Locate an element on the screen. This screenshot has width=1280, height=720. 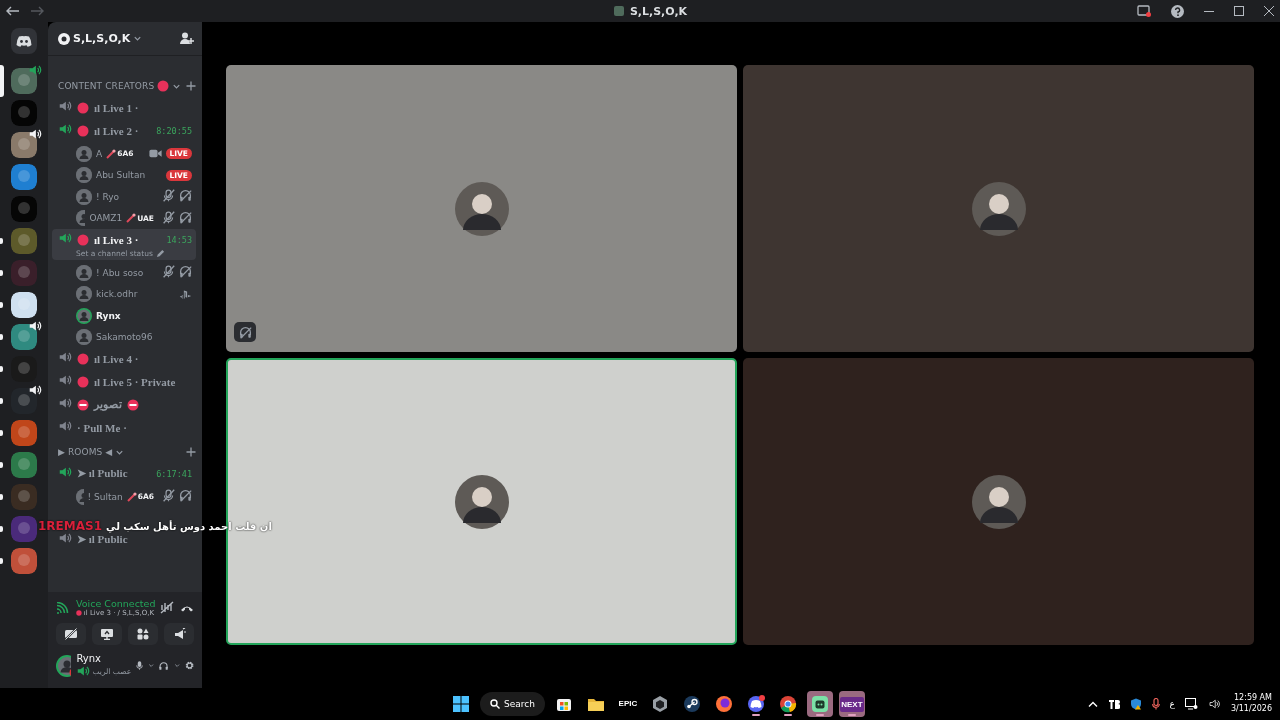
activities-button is located at coordinates (143, 634).